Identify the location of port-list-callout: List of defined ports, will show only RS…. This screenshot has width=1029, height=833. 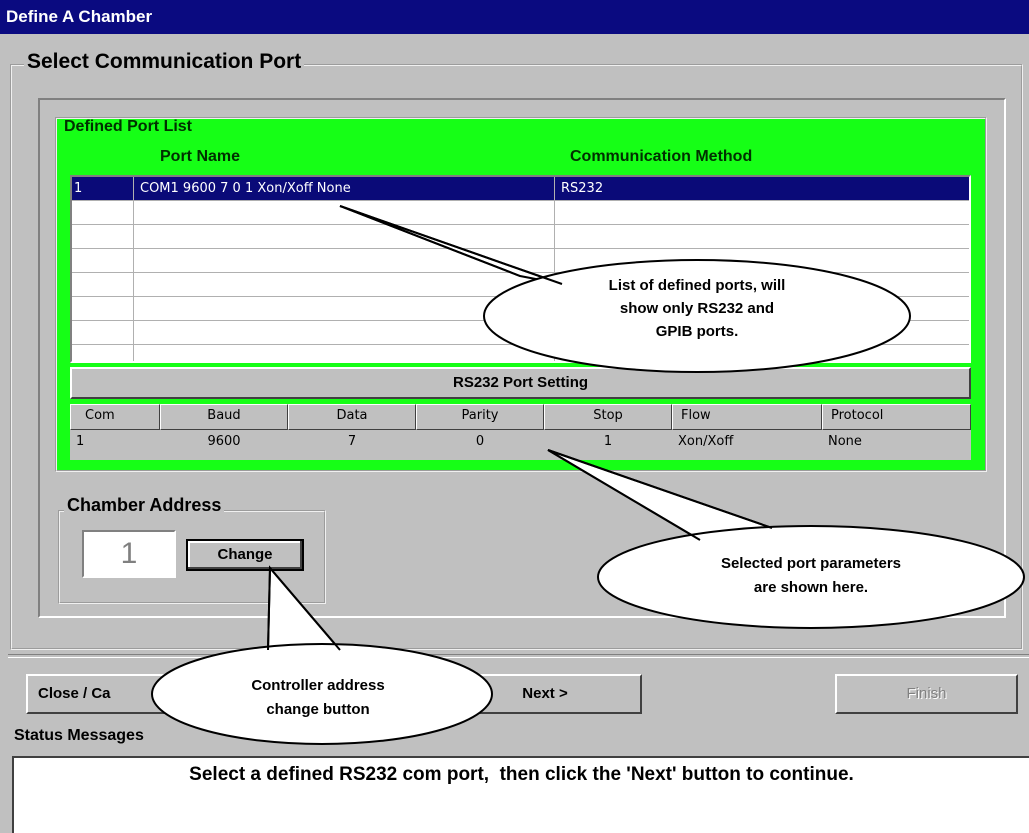
(625, 289).